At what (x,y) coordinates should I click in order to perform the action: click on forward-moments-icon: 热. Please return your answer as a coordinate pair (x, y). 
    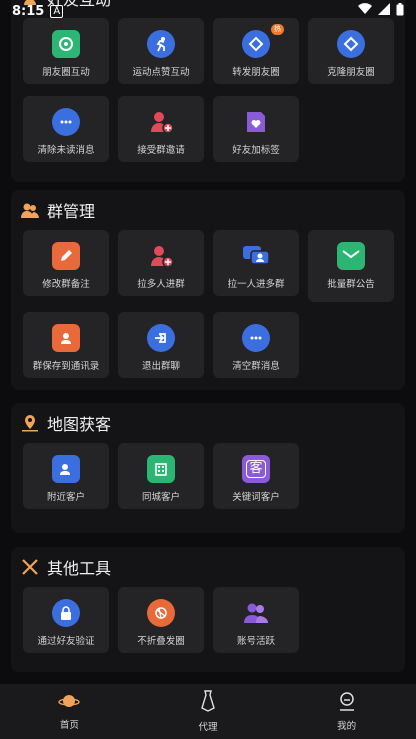
    Looking at the image, I should click on (263, 41).